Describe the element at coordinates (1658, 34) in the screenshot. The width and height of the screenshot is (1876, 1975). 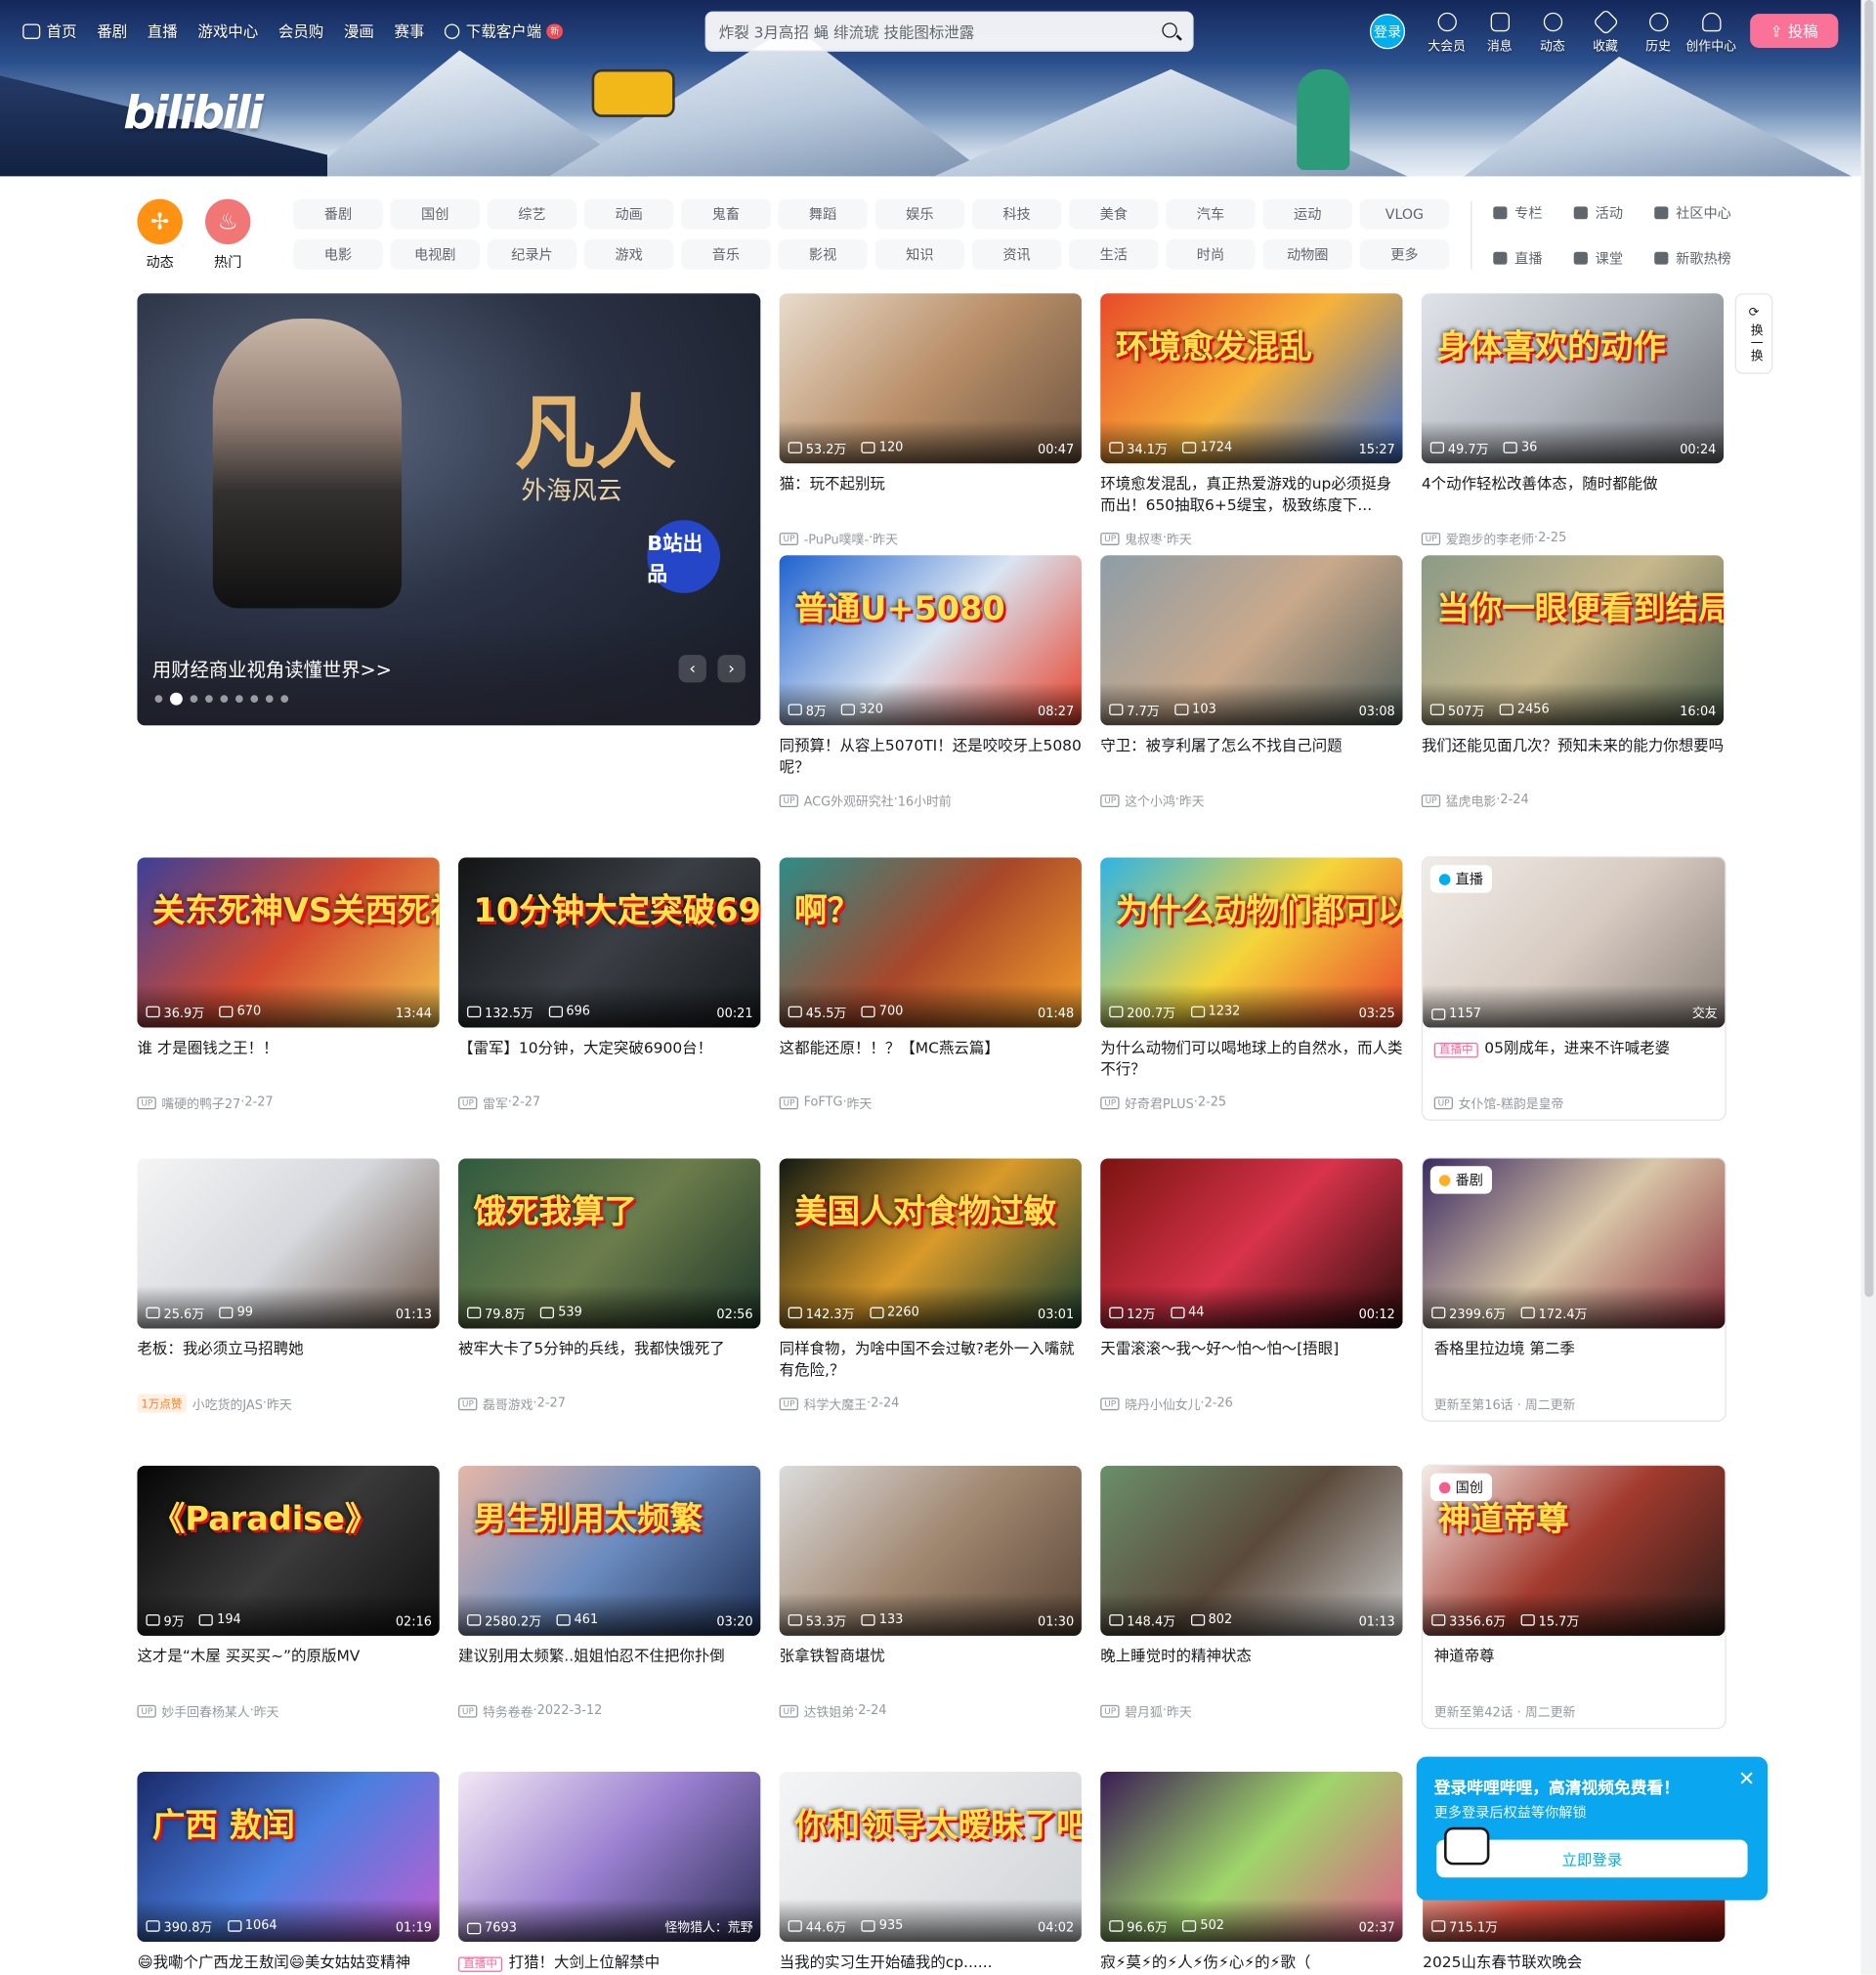
I see `history-link: 历史` at that location.